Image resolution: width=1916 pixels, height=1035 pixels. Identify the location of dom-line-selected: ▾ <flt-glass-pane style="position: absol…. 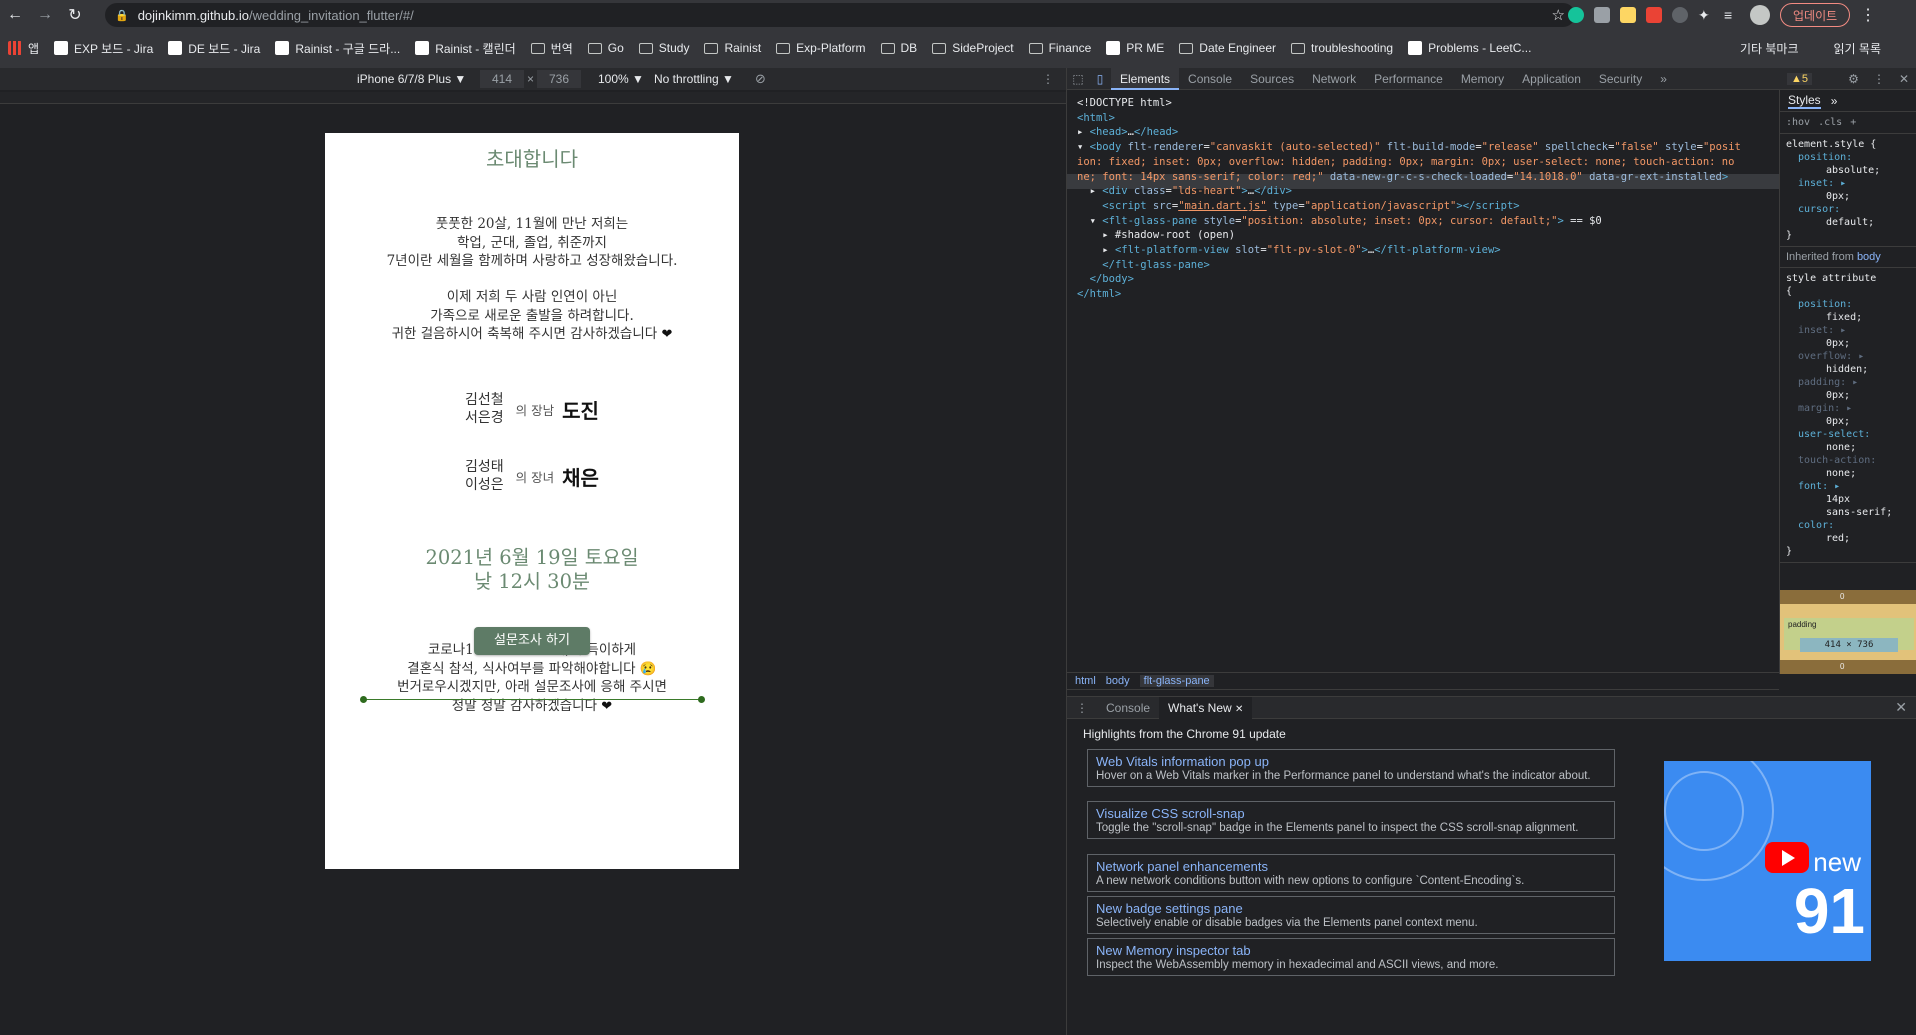
(1427, 221).